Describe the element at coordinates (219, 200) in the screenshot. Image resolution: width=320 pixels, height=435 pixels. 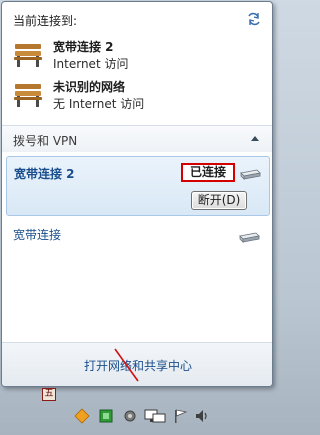
I see `disconnect-button: 断开(D)` at that location.